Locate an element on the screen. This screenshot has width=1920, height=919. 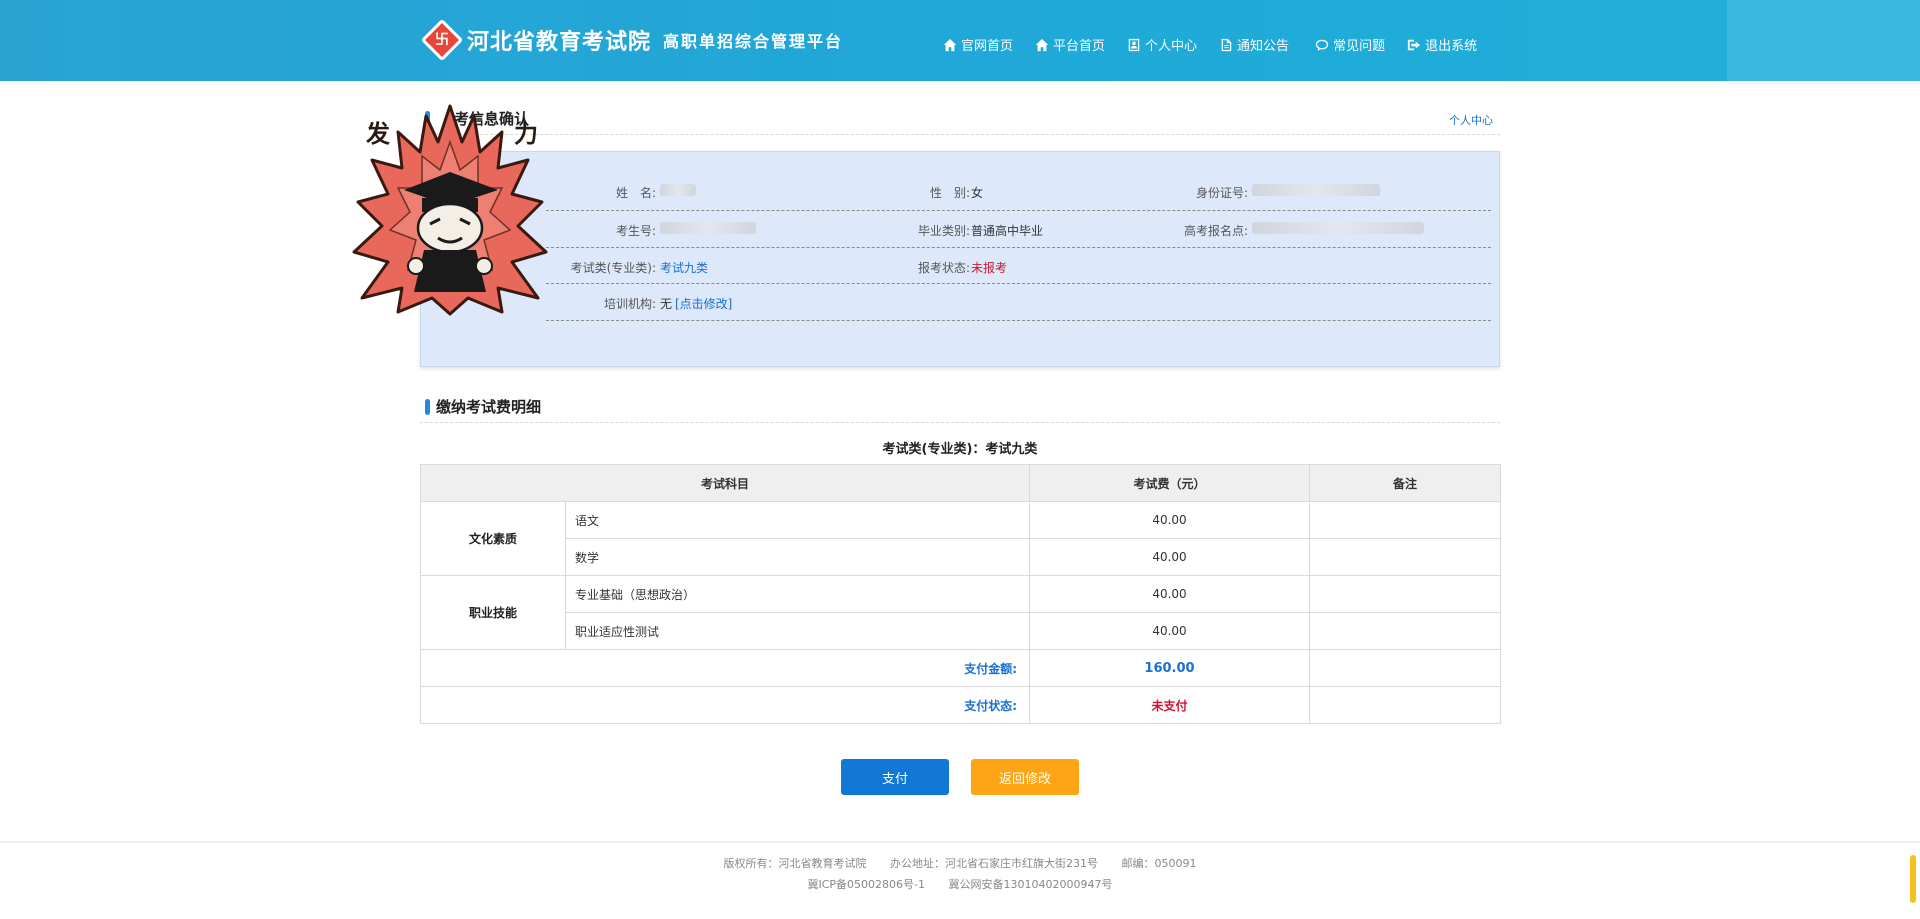
subject-cell: 职业适应性测试 is located at coordinates (797, 631).